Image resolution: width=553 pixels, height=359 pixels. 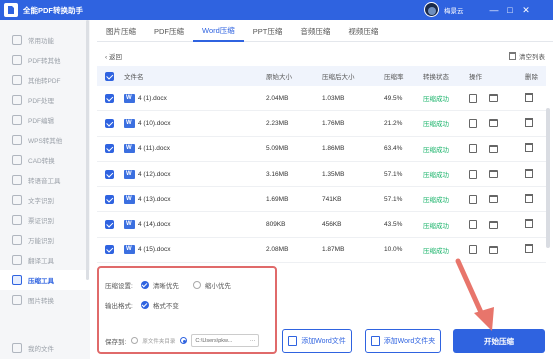 I want to click on save-path-input: C:\Users\pkw... ···, so click(x=225, y=340).